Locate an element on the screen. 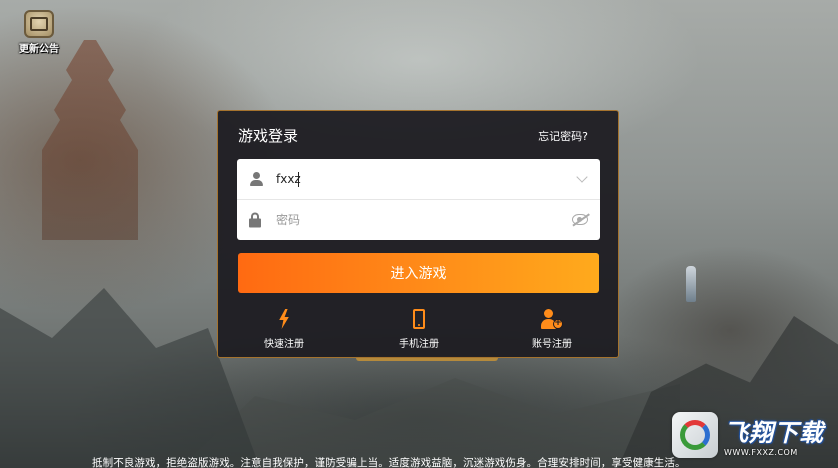 The width and height of the screenshot is (838, 468). notice-label: 更新公告 is located at coordinates (39, 49).